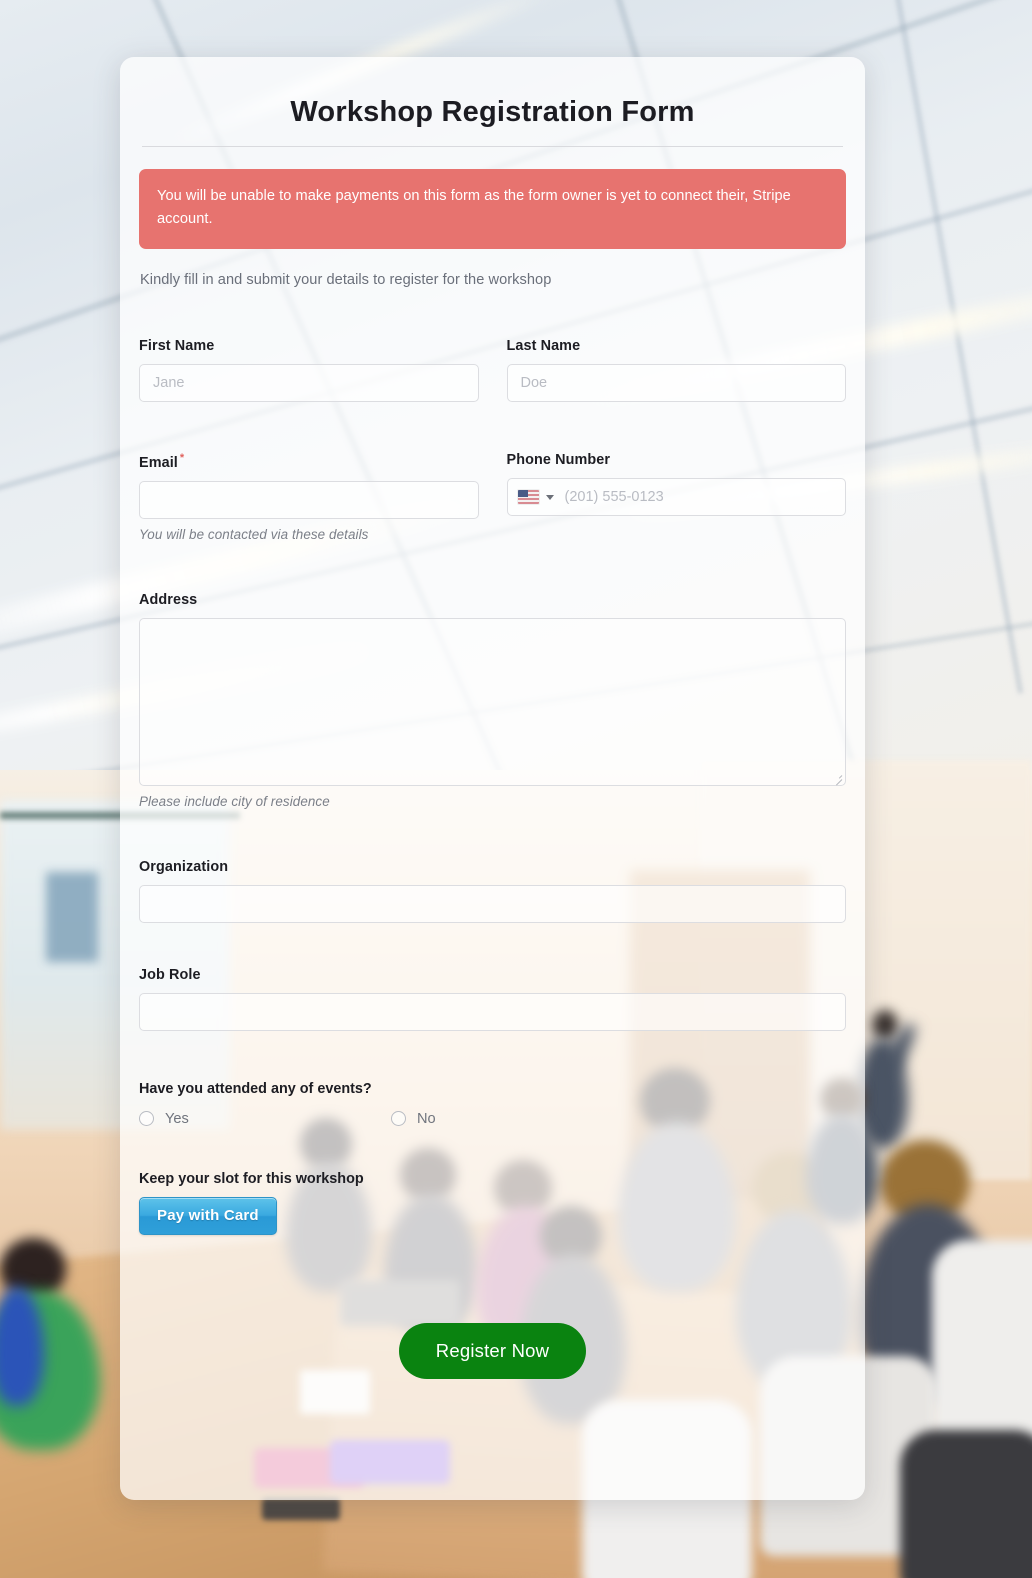 This screenshot has width=1032, height=1578. Describe the element at coordinates (301, 1509) in the screenshot. I see `desk-phone` at that location.